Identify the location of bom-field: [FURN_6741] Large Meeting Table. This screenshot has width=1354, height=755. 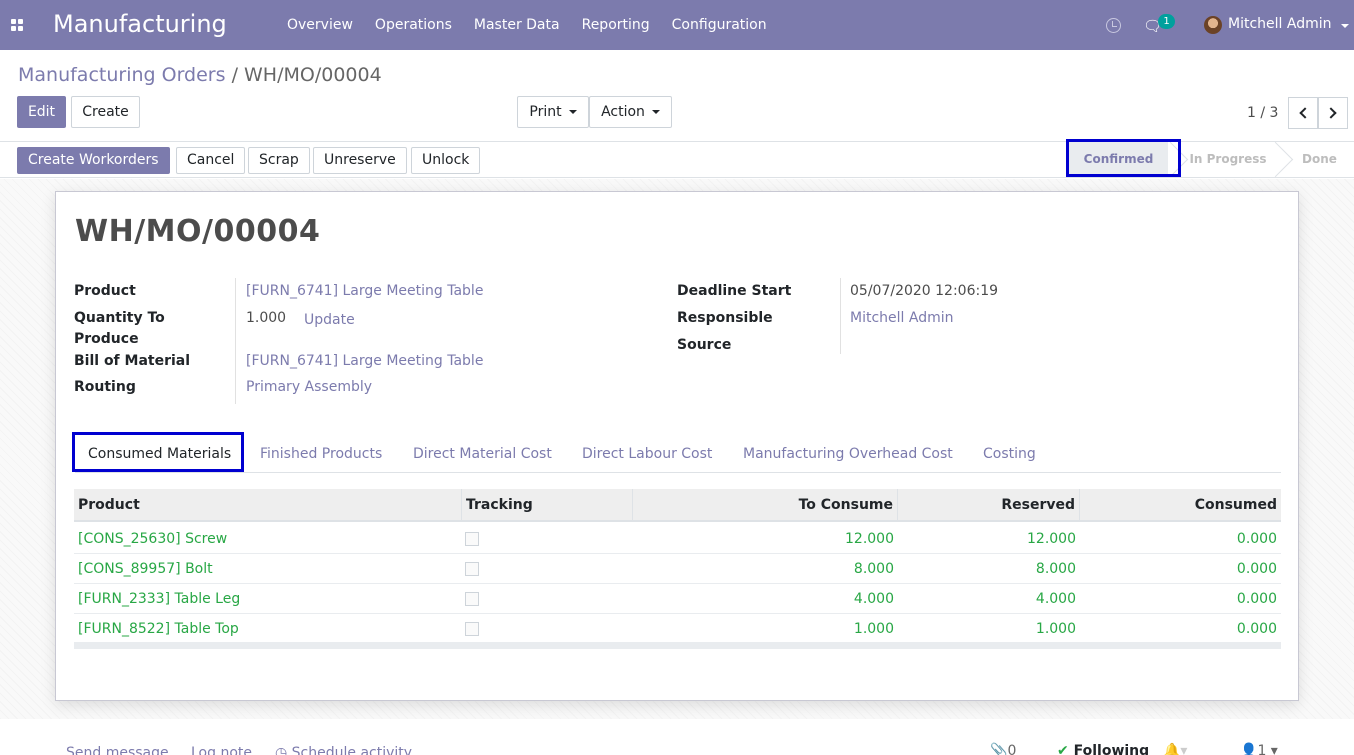
(364, 361).